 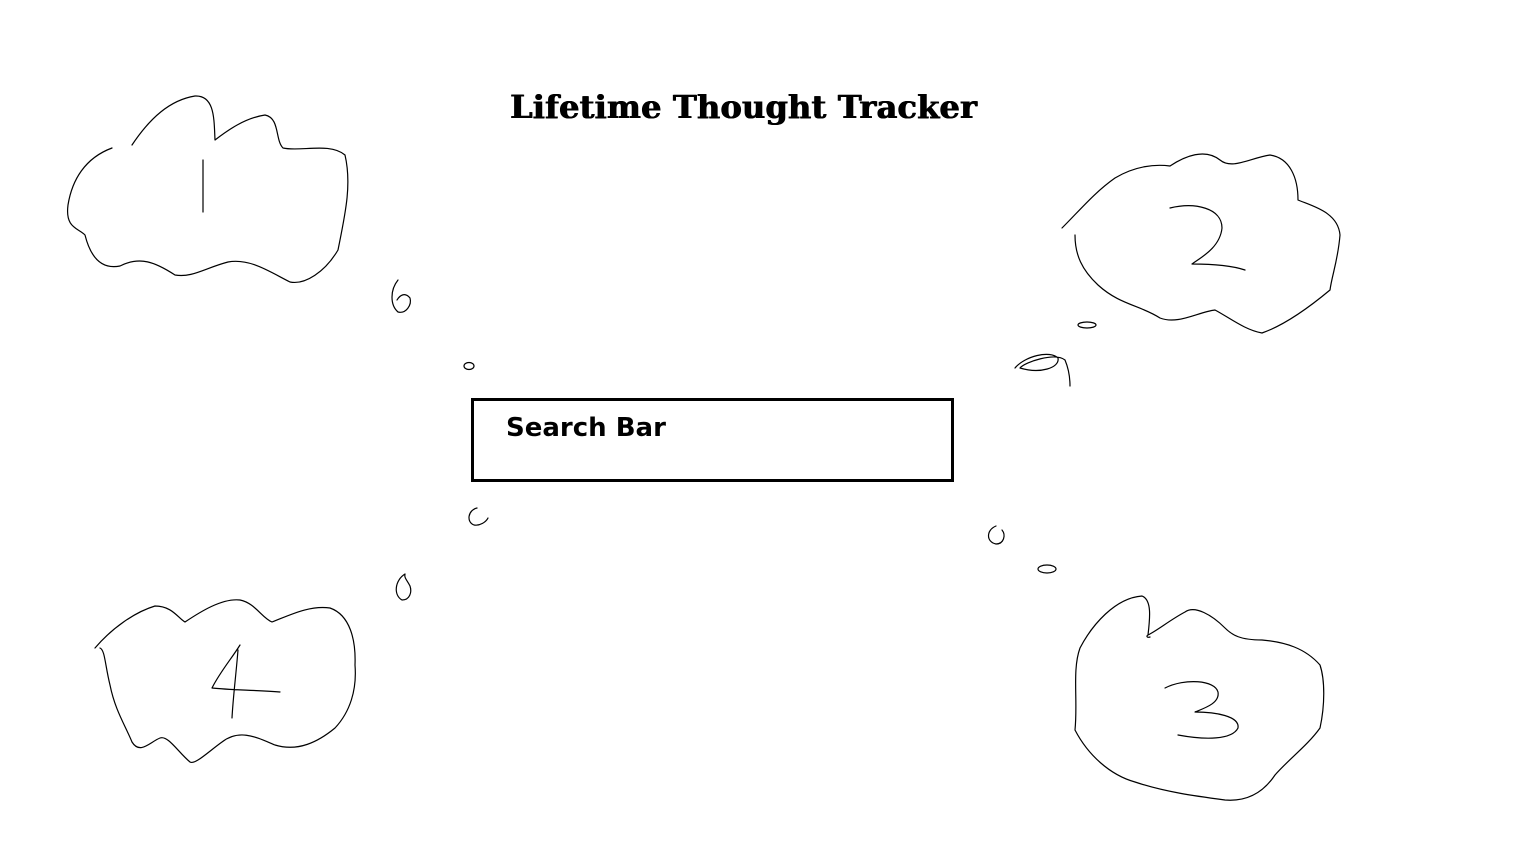 I want to click on thought-cloud-4: 4, so click(x=225, y=681).